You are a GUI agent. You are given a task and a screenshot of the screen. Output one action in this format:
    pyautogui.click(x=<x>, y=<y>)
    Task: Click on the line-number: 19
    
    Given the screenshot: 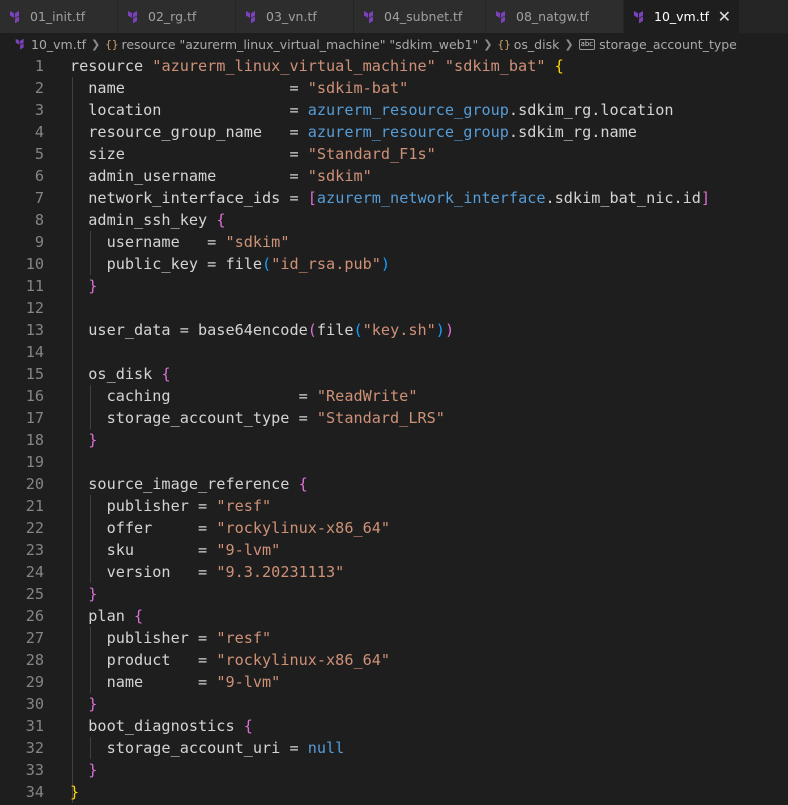 What is the action you would take?
    pyautogui.click(x=34, y=462)
    